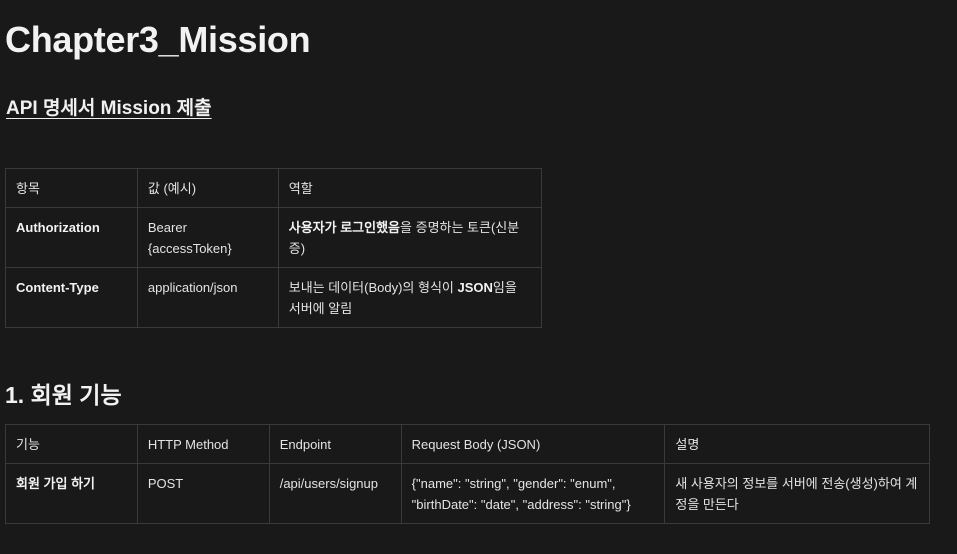 The image size is (957, 554). Describe the element at coordinates (203, 493) in the screenshot. I see `cell-method: POST` at that location.